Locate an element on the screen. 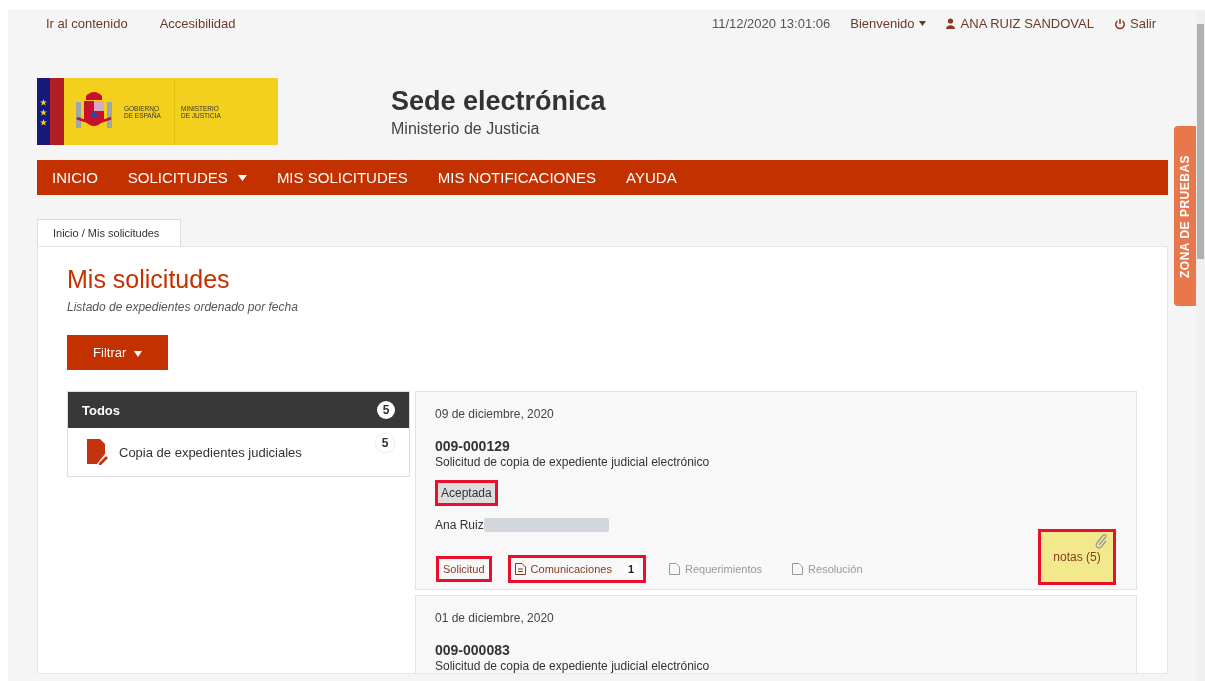 The height and width of the screenshot is (681, 1205). user-name: ANA RUIZ SANDOVAL is located at coordinates (1027, 23).